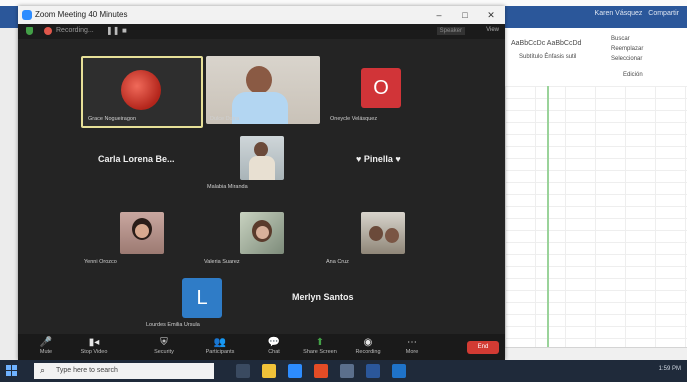  I want to click on windows-start-icon, so click(12, 371).